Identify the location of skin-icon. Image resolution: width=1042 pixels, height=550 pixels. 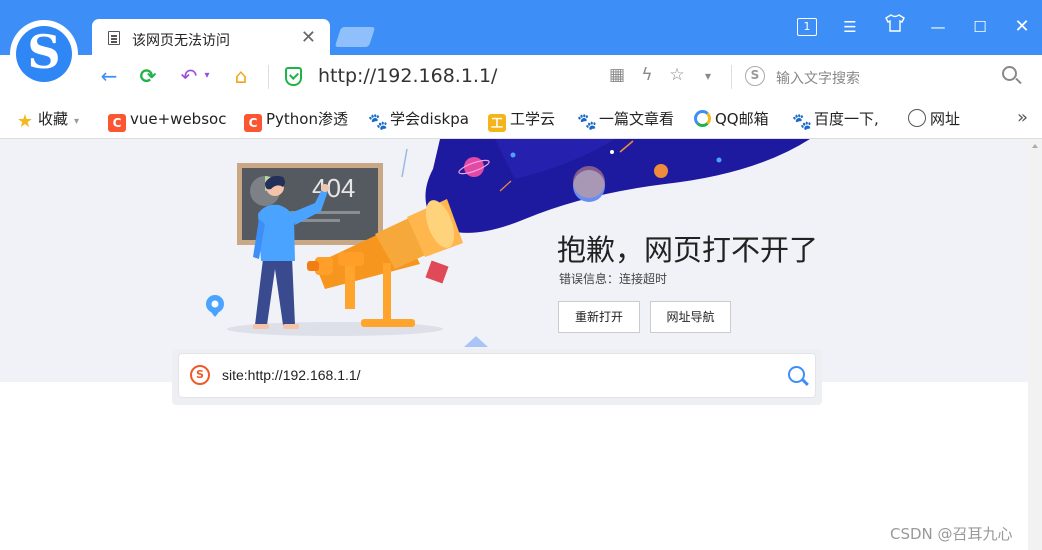
(895, 27).